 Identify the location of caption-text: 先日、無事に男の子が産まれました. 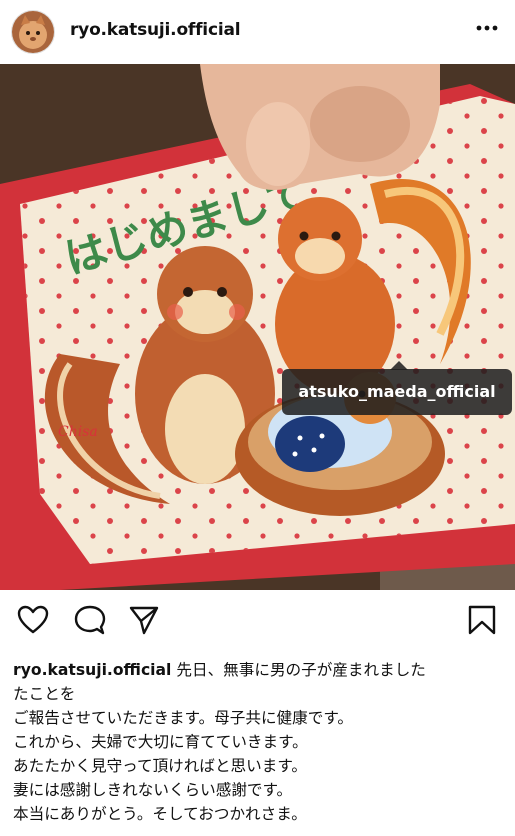
(301, 670).